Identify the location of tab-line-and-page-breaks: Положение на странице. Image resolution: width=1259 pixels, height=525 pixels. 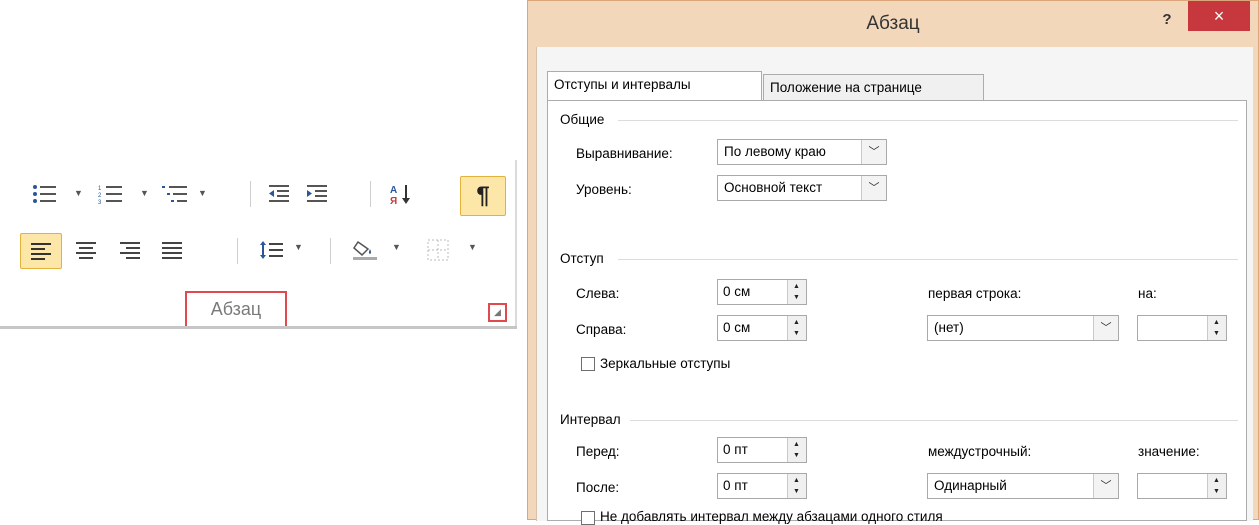
(873, 87).